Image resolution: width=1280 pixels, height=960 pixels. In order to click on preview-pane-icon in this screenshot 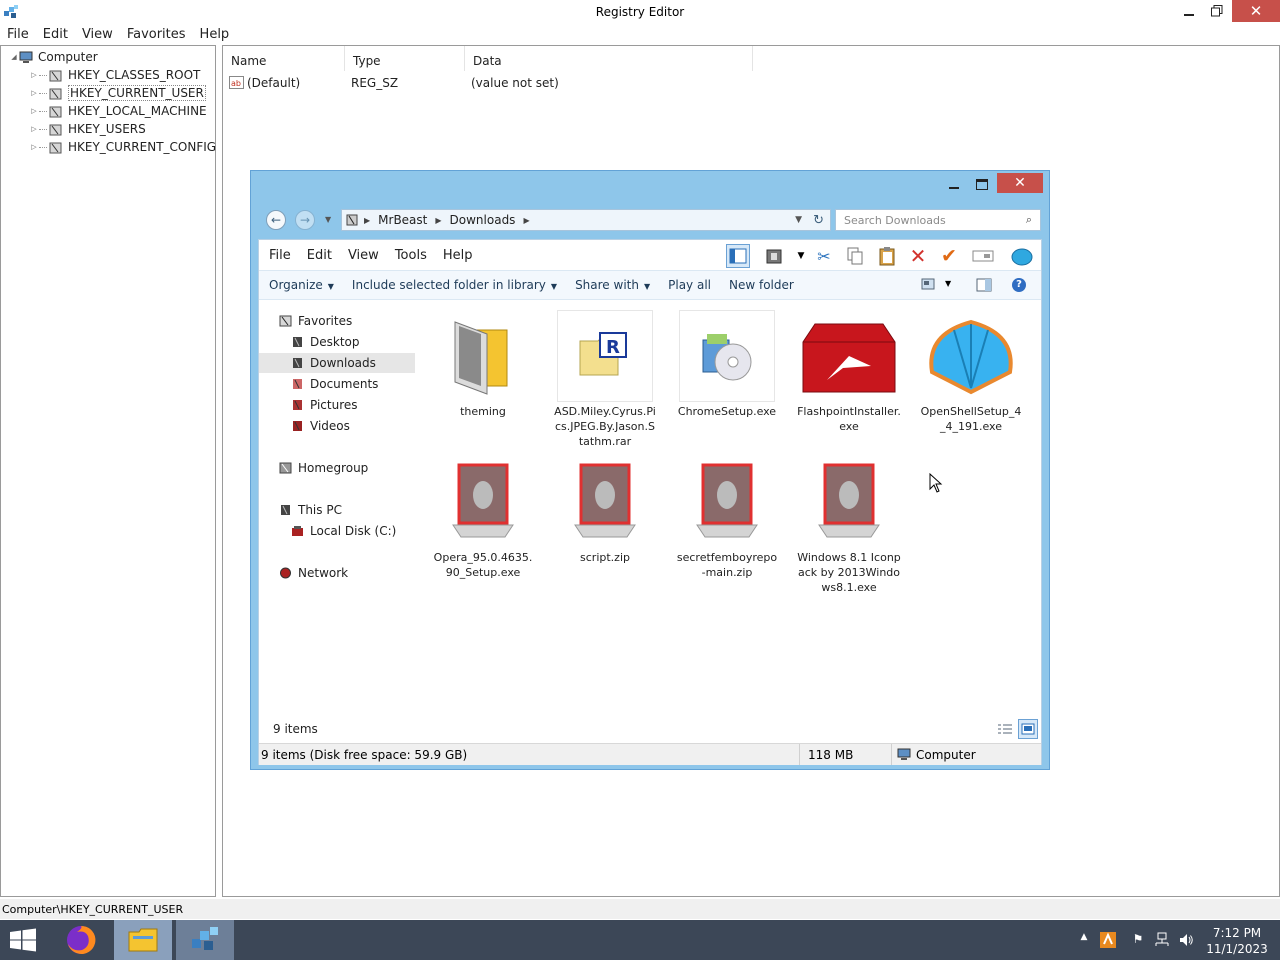, I will do `click(984, 286)`.